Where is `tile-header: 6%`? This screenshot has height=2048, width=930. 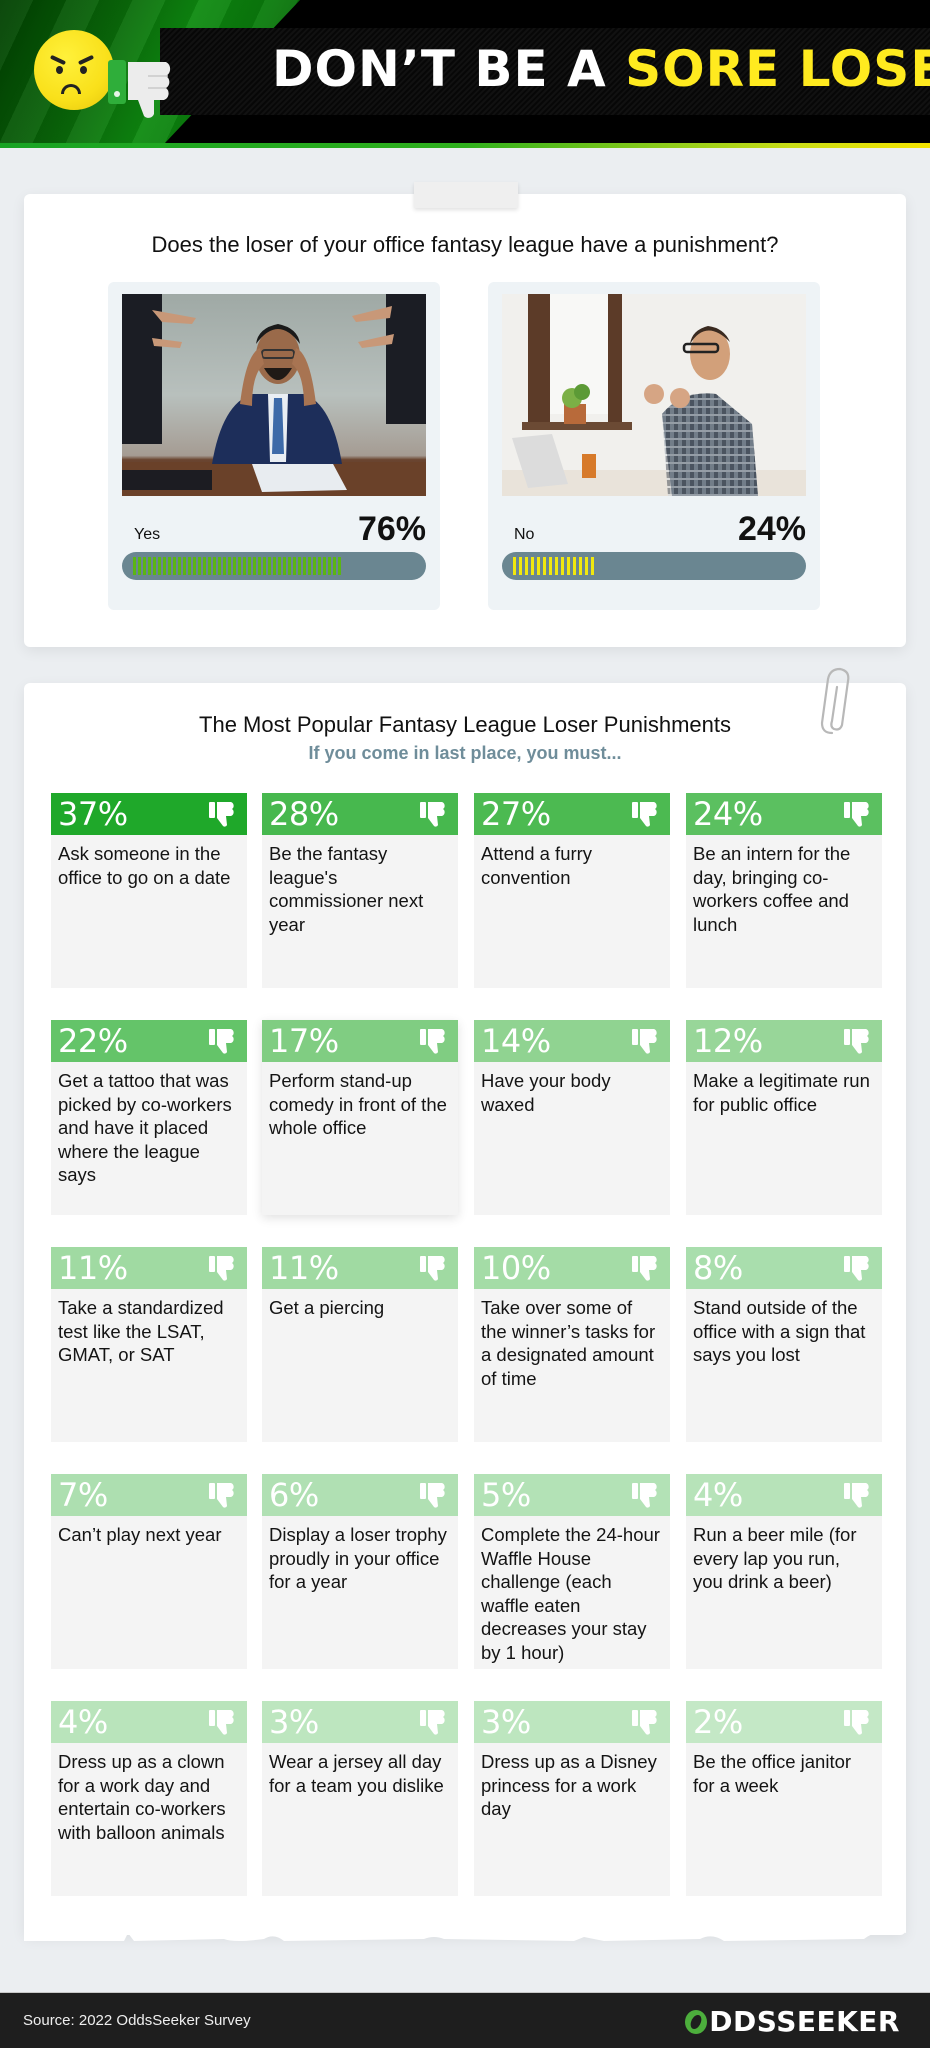 tile-header: 6% is located at coordinates (360, 1495).